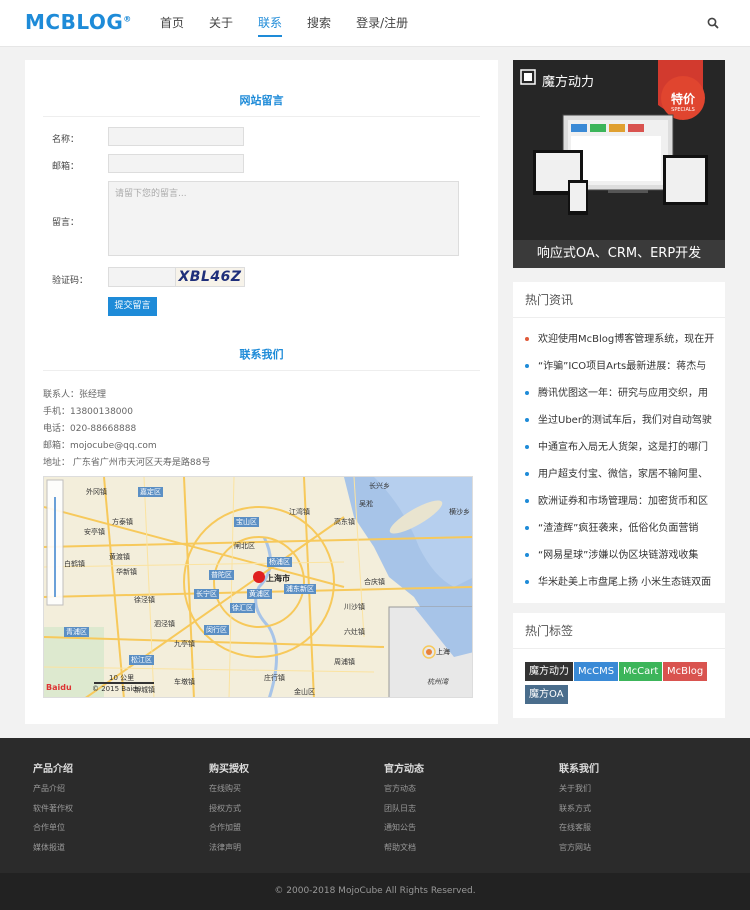 The width and height of the screenshot is (750, 910). I want to click on name-label: 名称：, so click(66, 140).